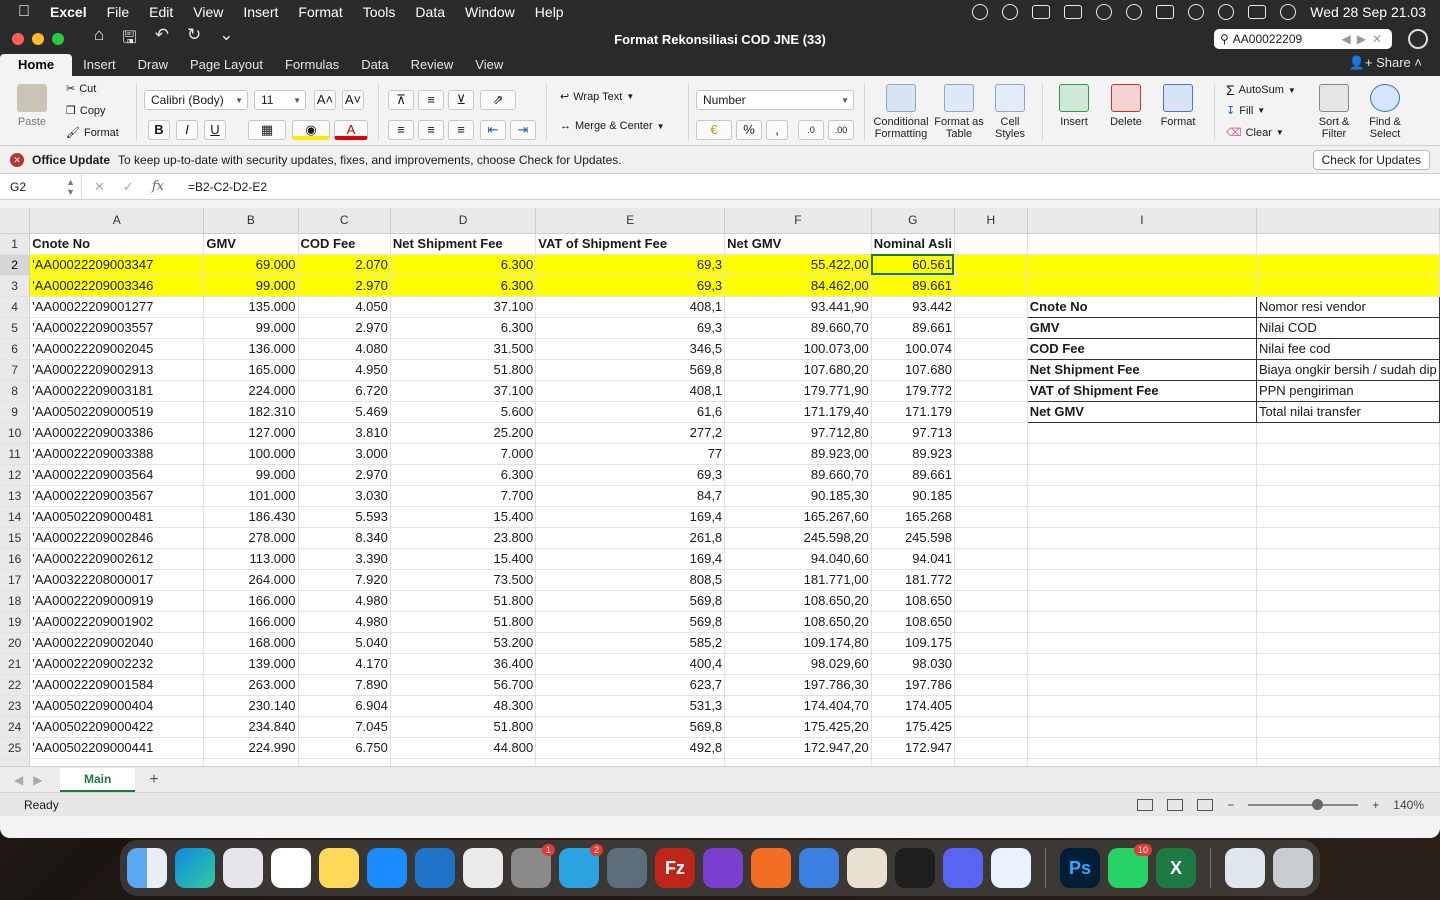 This screenshot has width=1440, height=900. What do you see at coordinates (251, 664) in the screenshot?
I see `cell: 139.000` at bounding box center [251, 664].